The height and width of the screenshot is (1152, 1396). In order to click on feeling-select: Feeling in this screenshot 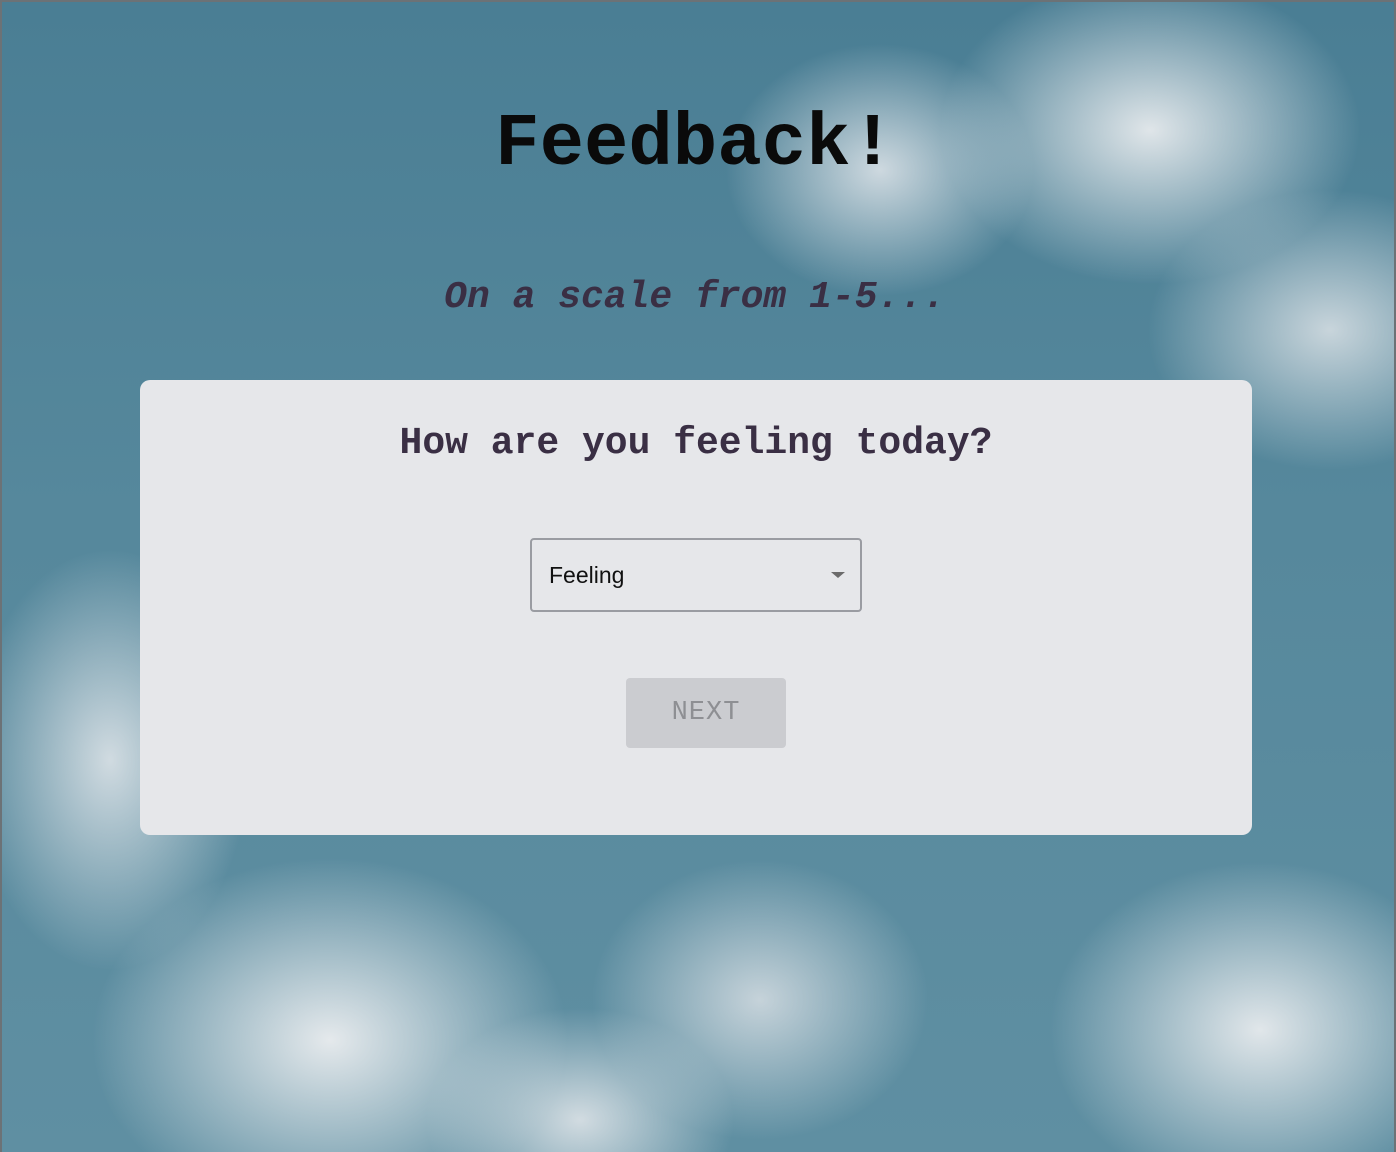, I will do `click(696, 575)`.